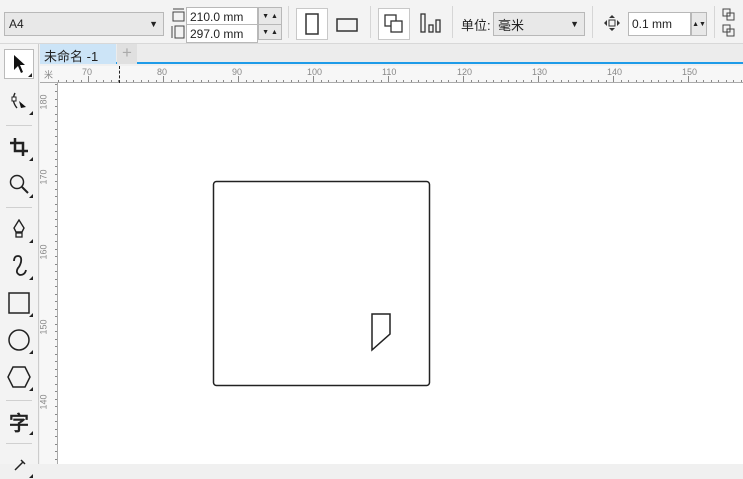 This screenshot has height=479, width=743. I want to click on ellipse-tool, so click(19, 340).